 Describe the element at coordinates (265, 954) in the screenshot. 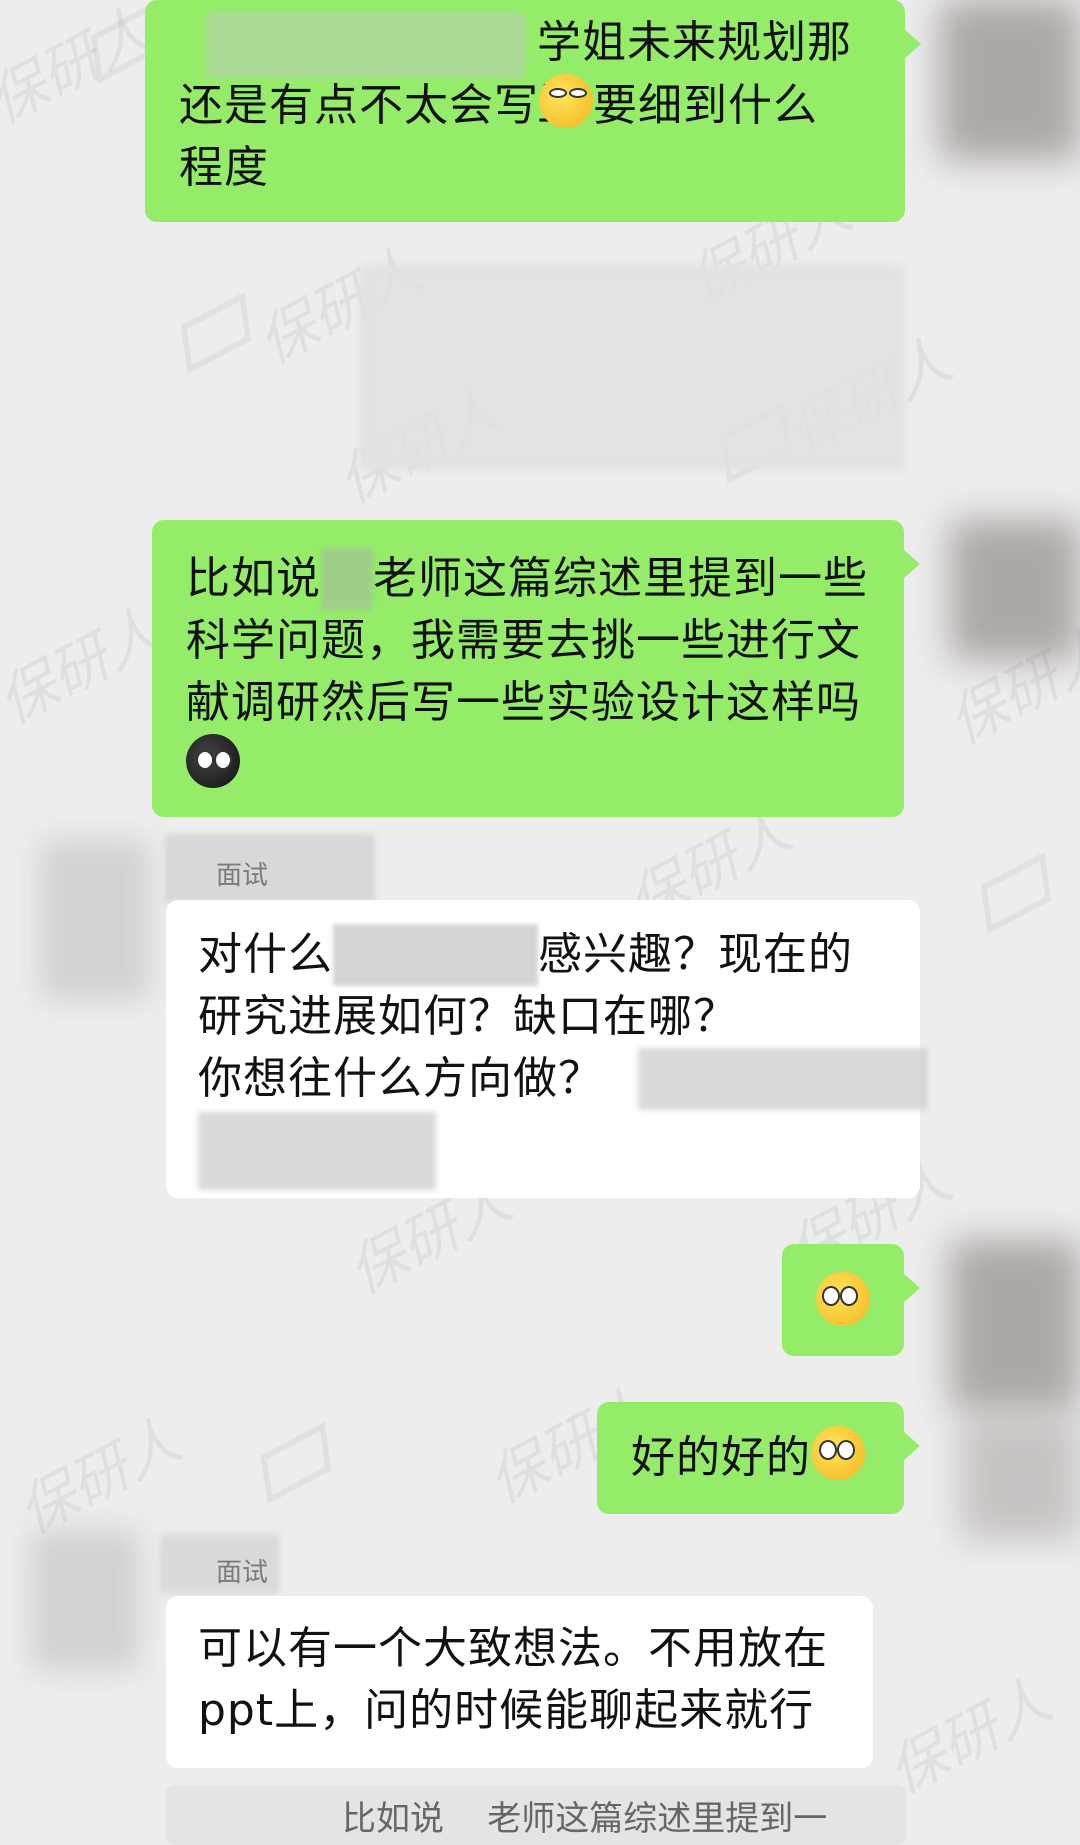

I see `message-text: 对什么` at that location.